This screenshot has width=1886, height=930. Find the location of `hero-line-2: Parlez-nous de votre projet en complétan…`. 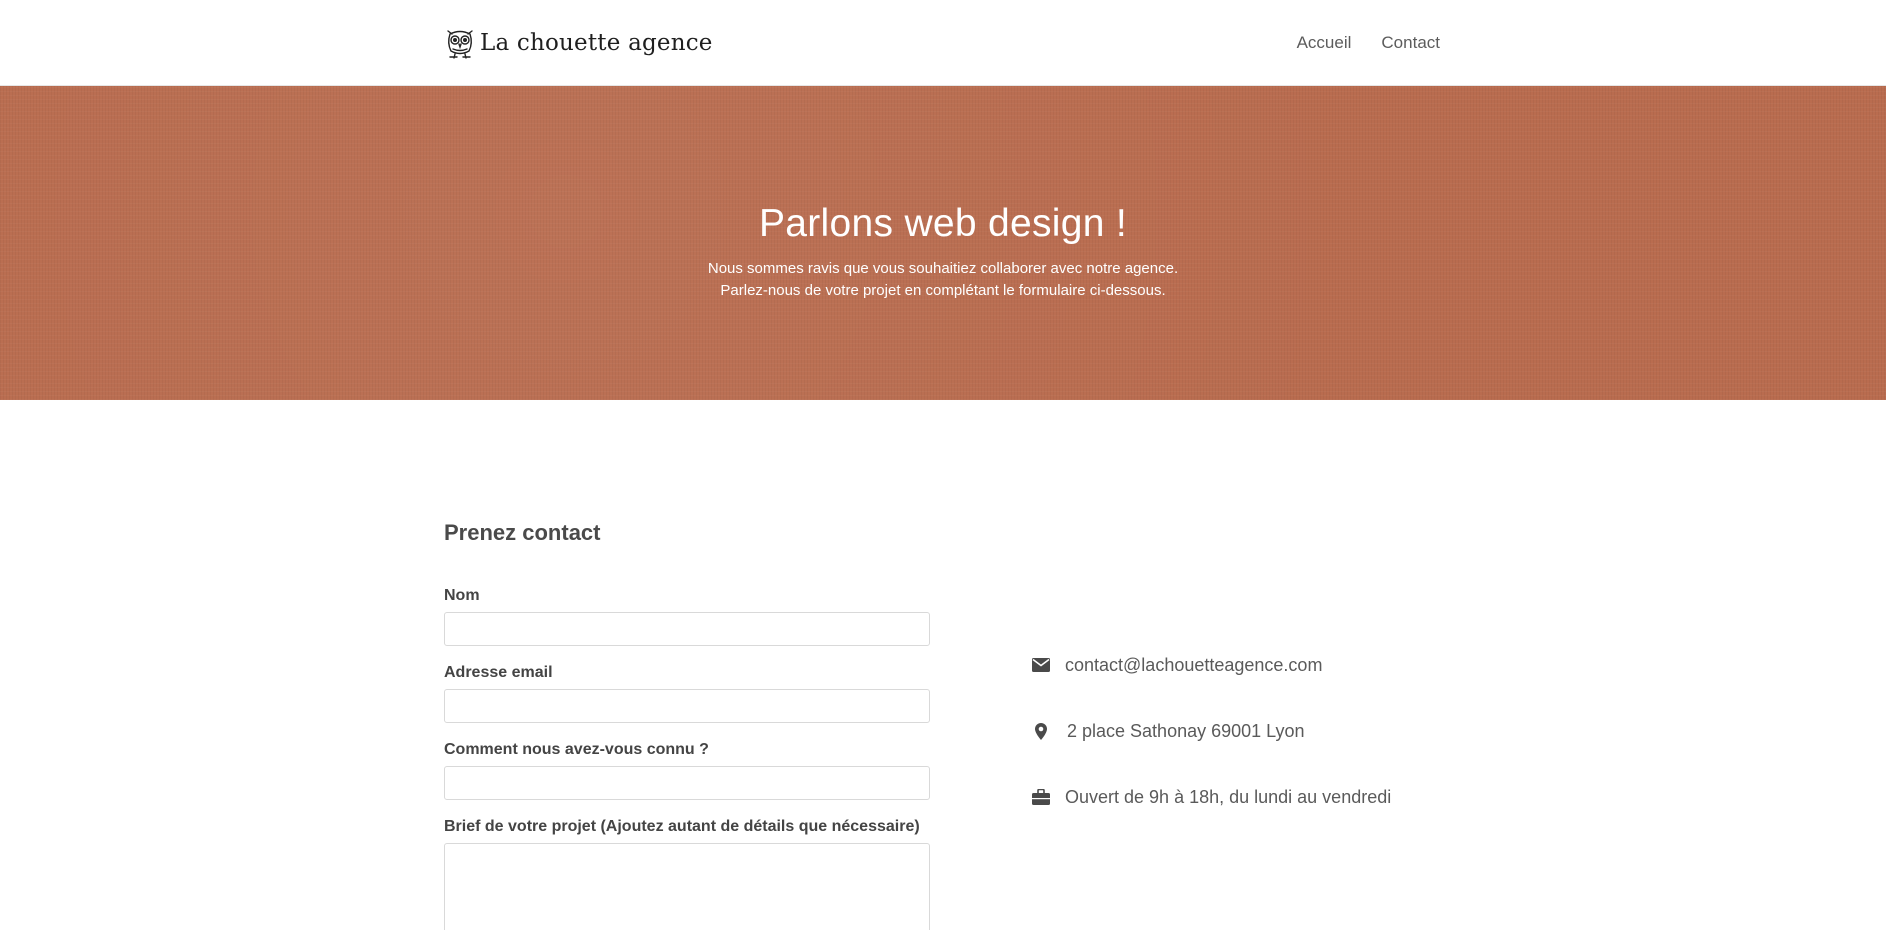

hero-line-2: Parlez-nous de votre projet en complétan… is located at coordinates (943, 290).